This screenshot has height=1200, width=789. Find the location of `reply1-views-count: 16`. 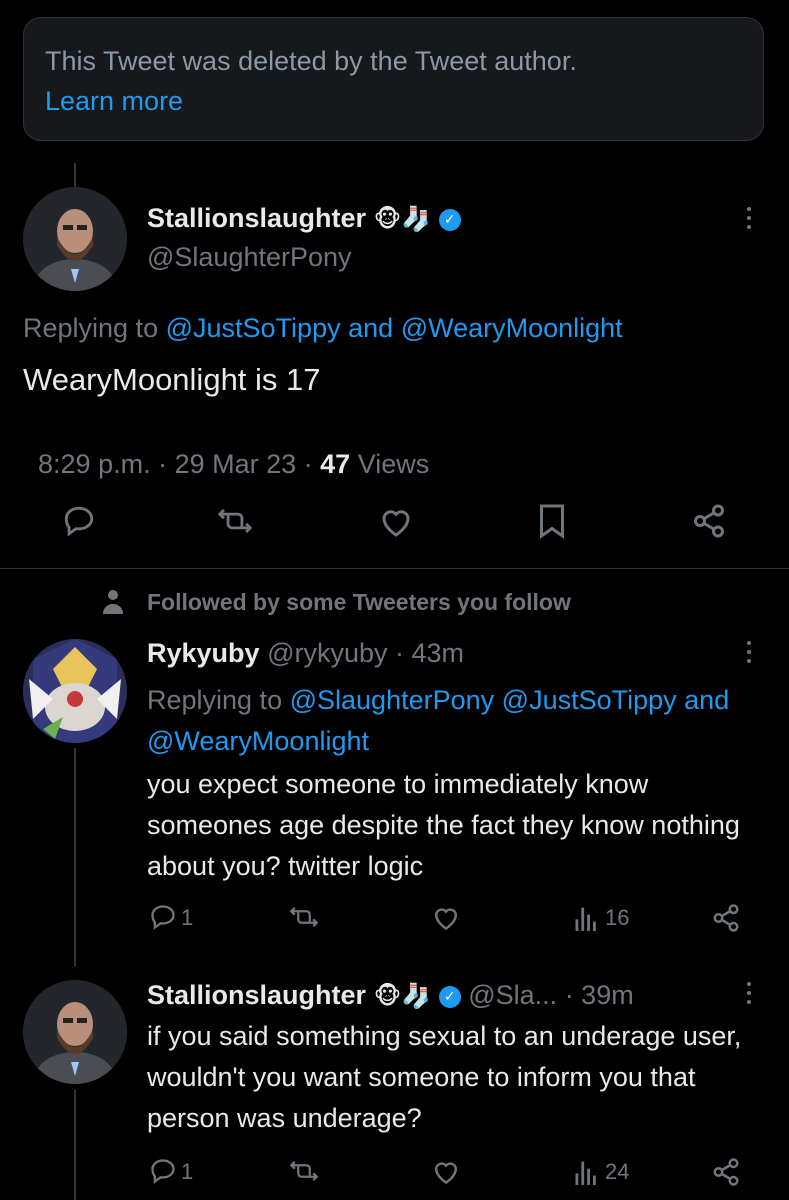

reply1-views-count: 16 is located at coordinates (617, 917).